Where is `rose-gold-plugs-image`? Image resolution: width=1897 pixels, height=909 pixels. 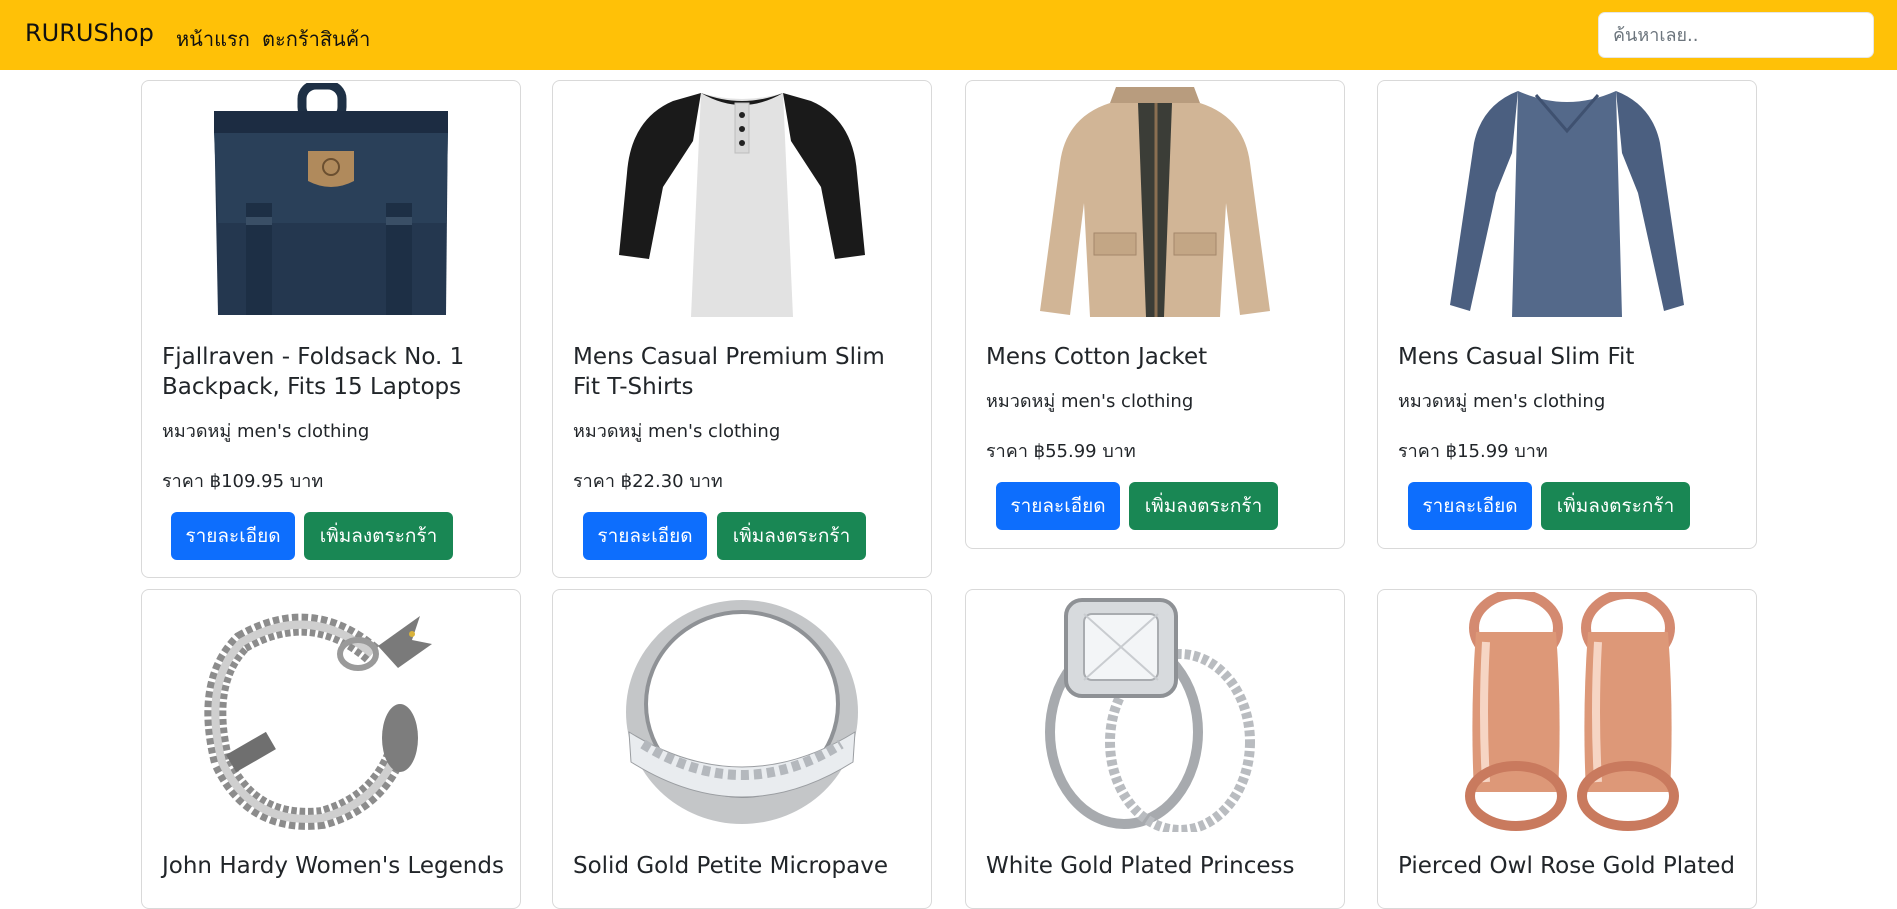 rose-gold-plugs-image is located at coordinates (1572, 711).